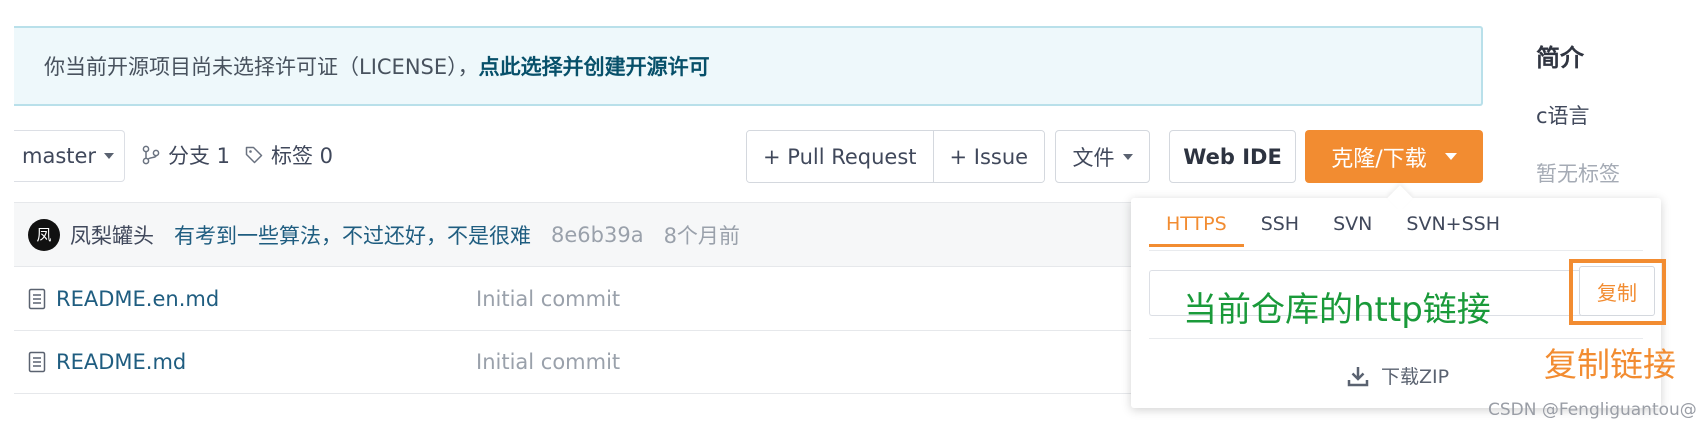 This screenshot has height=425, width=1701. What do you see at coordinates (701, 235) in the screenshot?
I see `commit-time: 8个月前` at bounding box center [701, 235].